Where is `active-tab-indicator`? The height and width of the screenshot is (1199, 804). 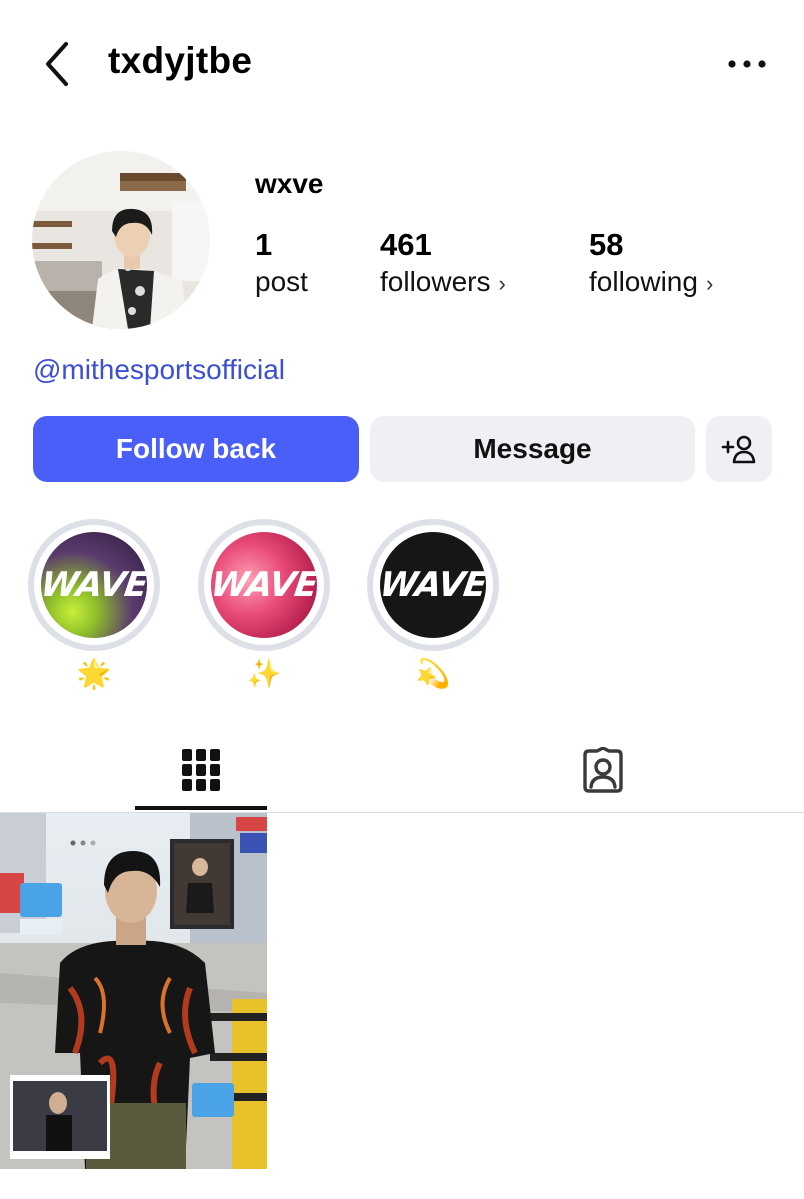
active-tab-indicator is located at coordinates (201, 808).